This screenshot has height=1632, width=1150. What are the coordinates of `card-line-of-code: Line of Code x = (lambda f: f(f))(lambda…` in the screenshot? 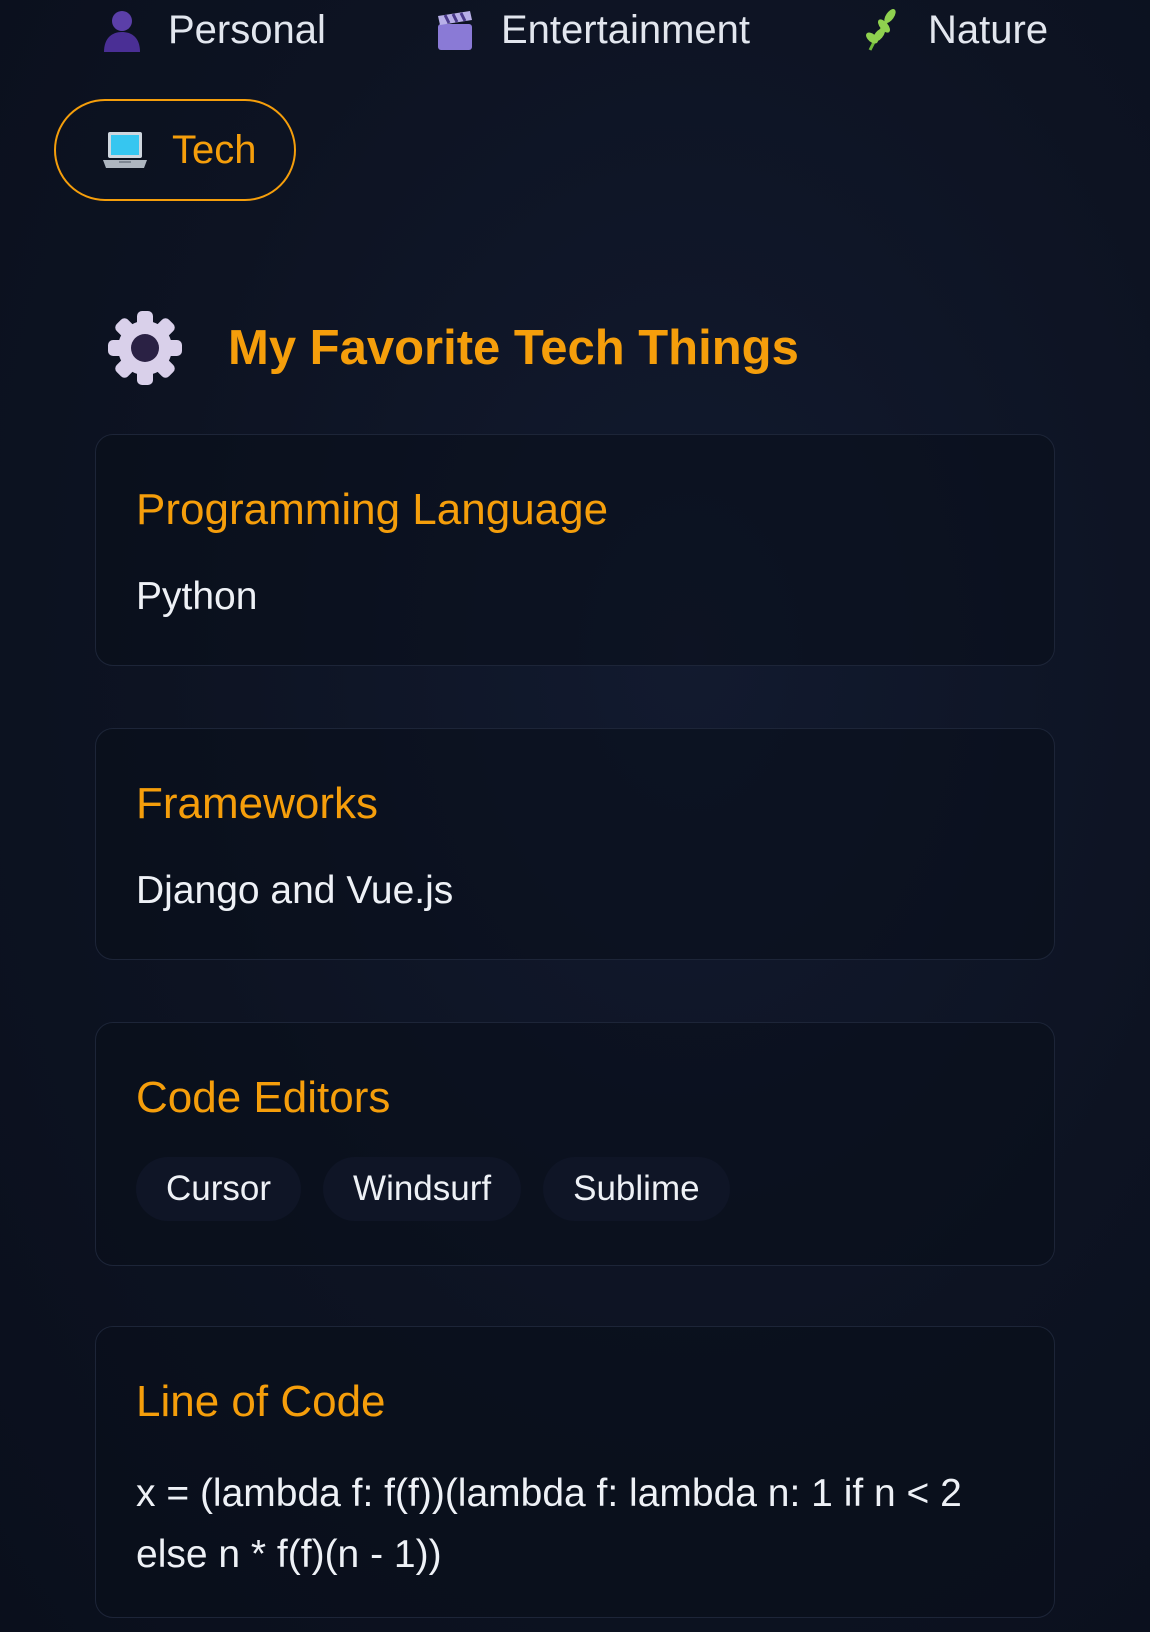 It's located at (575, 1472).